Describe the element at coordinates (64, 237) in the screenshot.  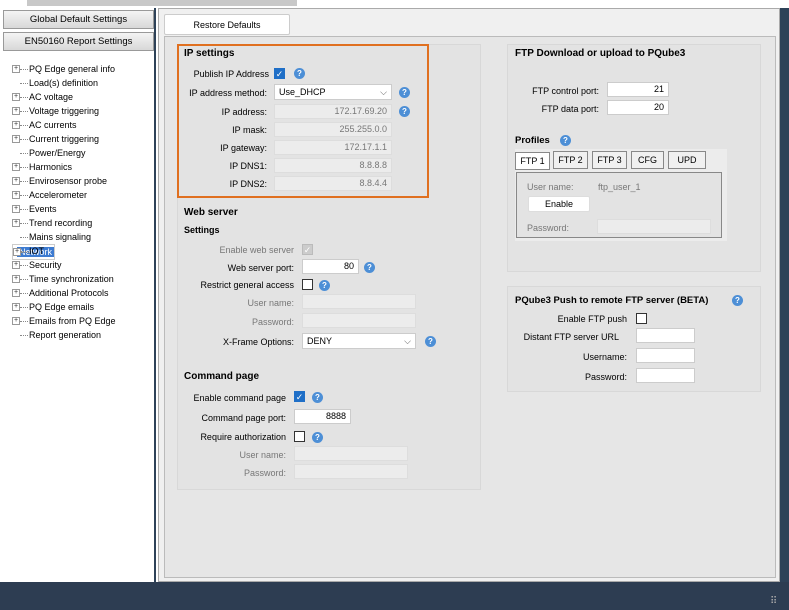
I see `tree-item: Mains signaling` at that location.